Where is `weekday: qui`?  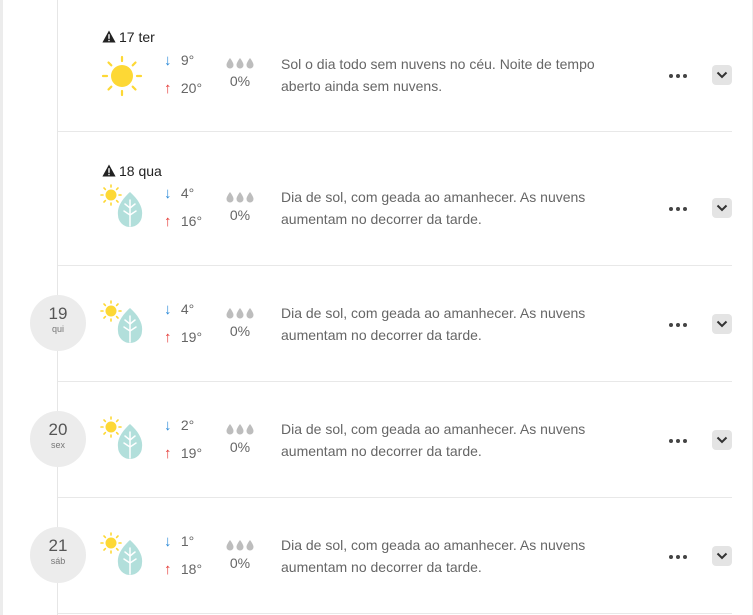 weekday: qui is located at coordinates (57, 329).